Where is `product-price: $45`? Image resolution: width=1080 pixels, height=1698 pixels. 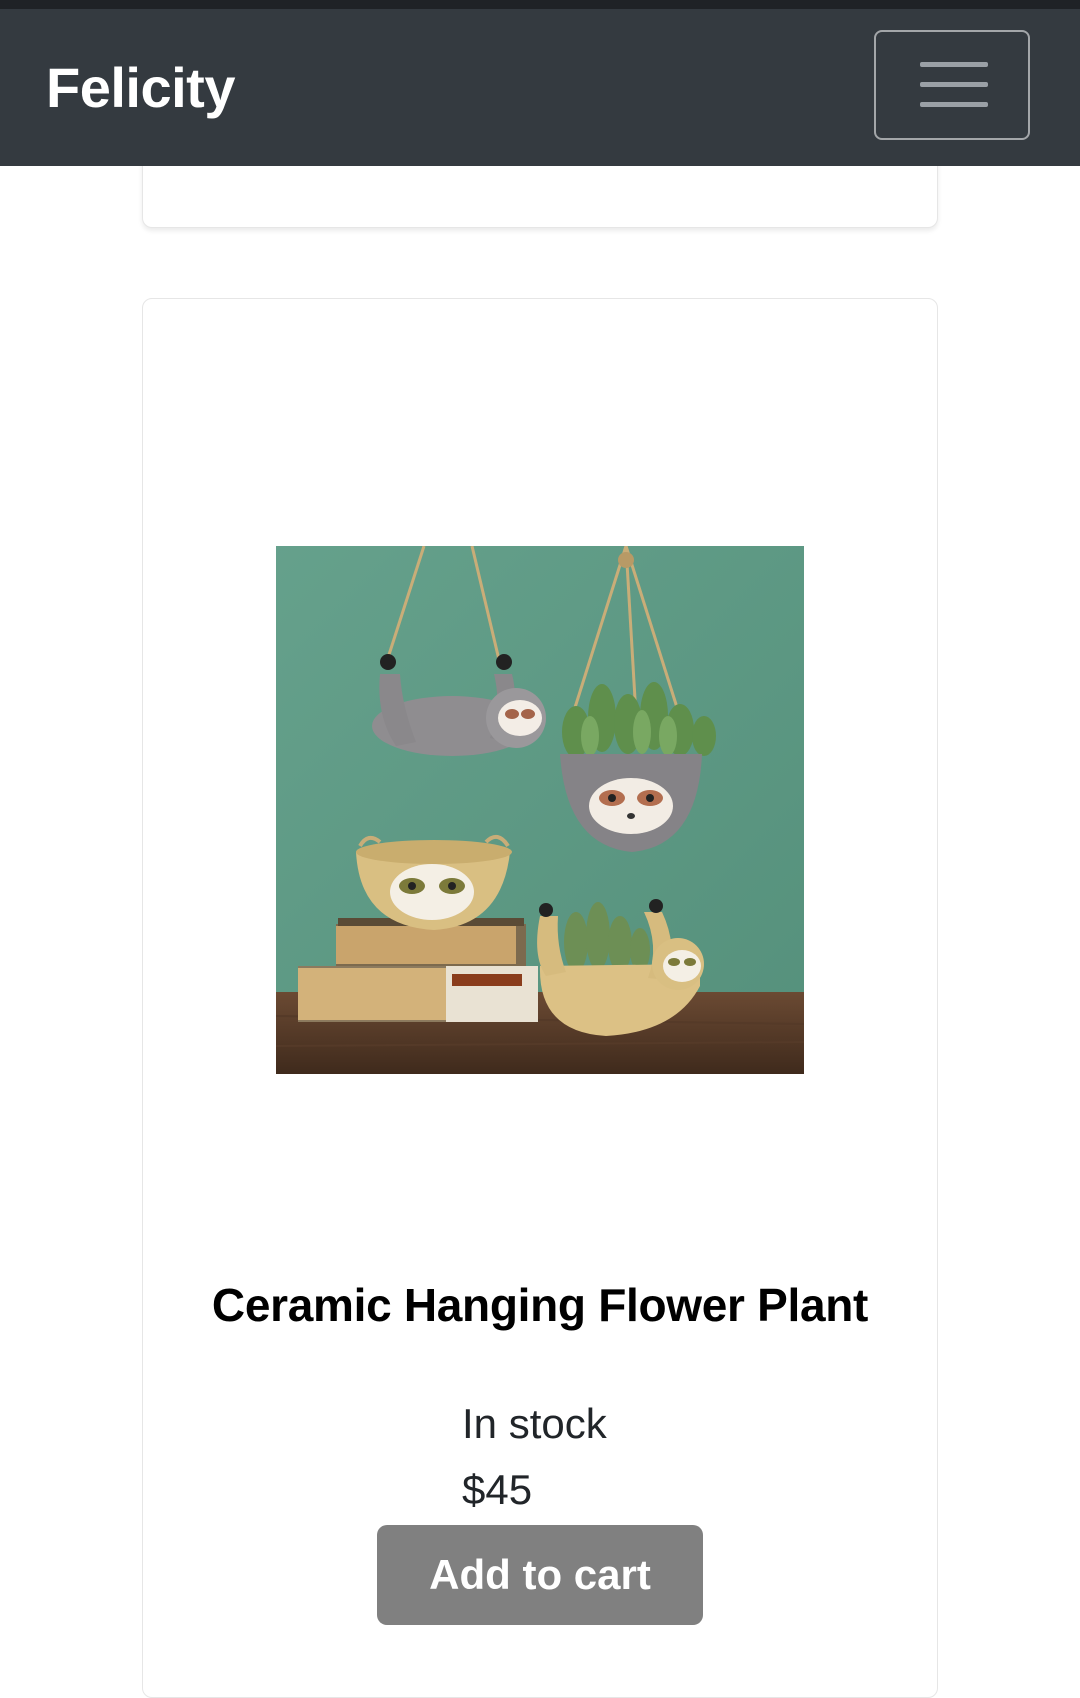
product-price: $45 is located at coordinates (497, 1489).